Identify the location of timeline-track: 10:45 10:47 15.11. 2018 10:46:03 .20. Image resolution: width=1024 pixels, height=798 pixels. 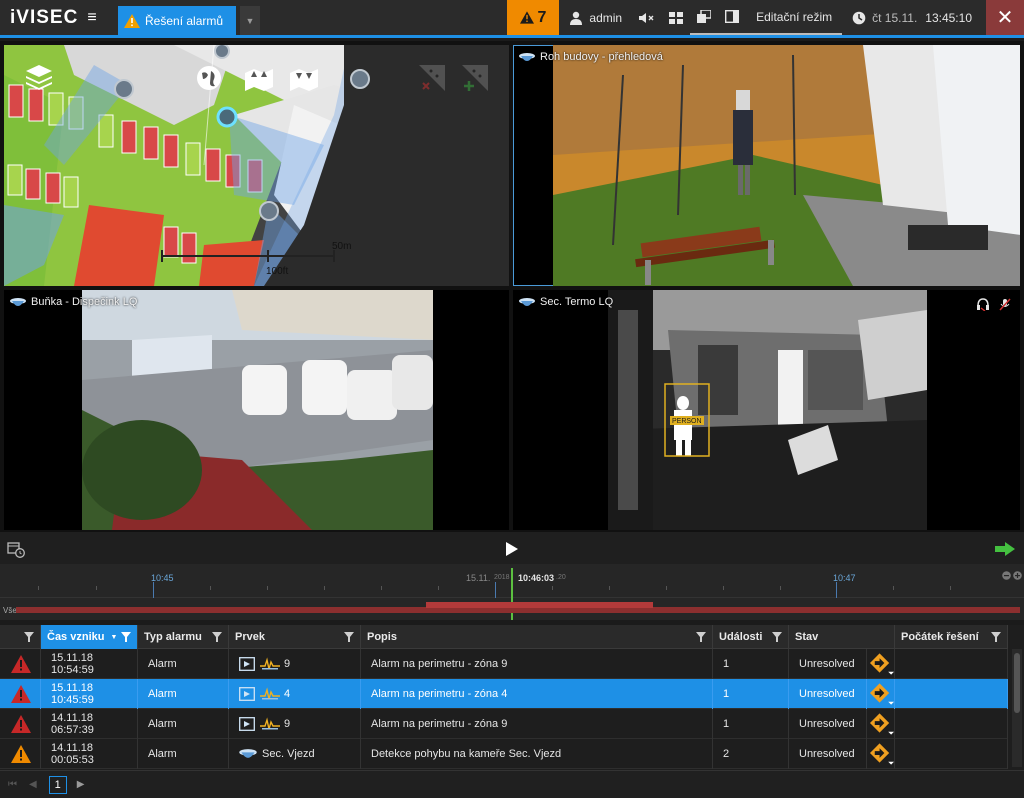
(512, 594).